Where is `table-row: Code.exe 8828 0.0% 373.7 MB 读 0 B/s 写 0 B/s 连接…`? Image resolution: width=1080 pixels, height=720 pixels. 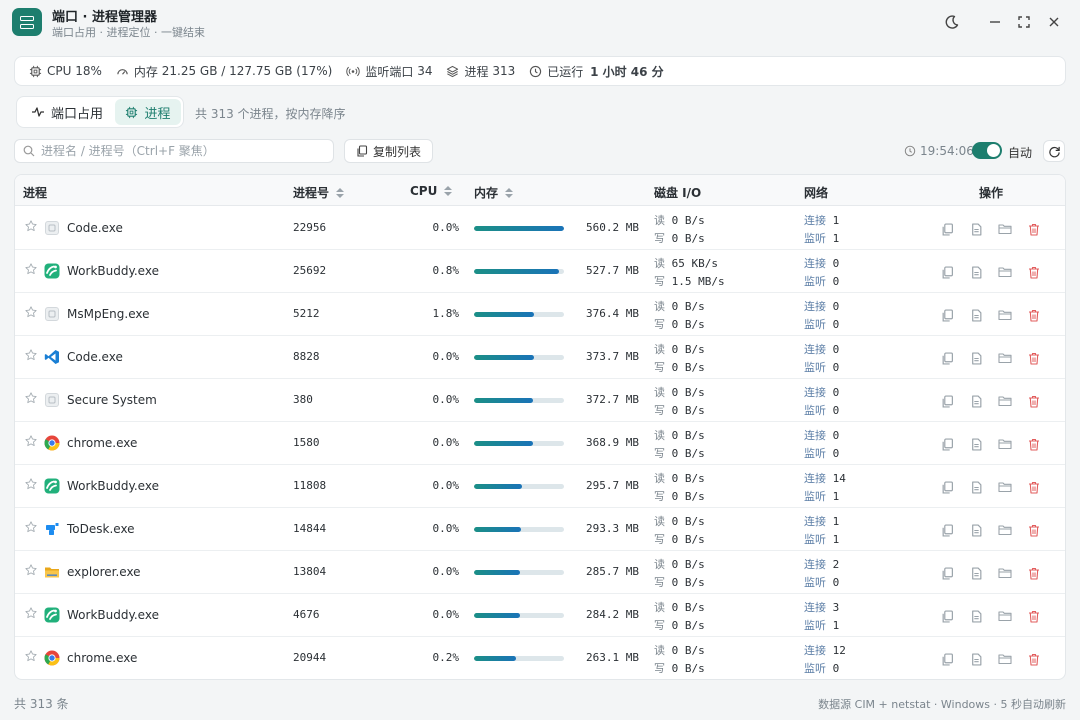
table-row: Code.exe 8828 0.0% 373.7 MB 读 0 B/s 写 0 B/s 连接… is located at coordinates (540, 357).